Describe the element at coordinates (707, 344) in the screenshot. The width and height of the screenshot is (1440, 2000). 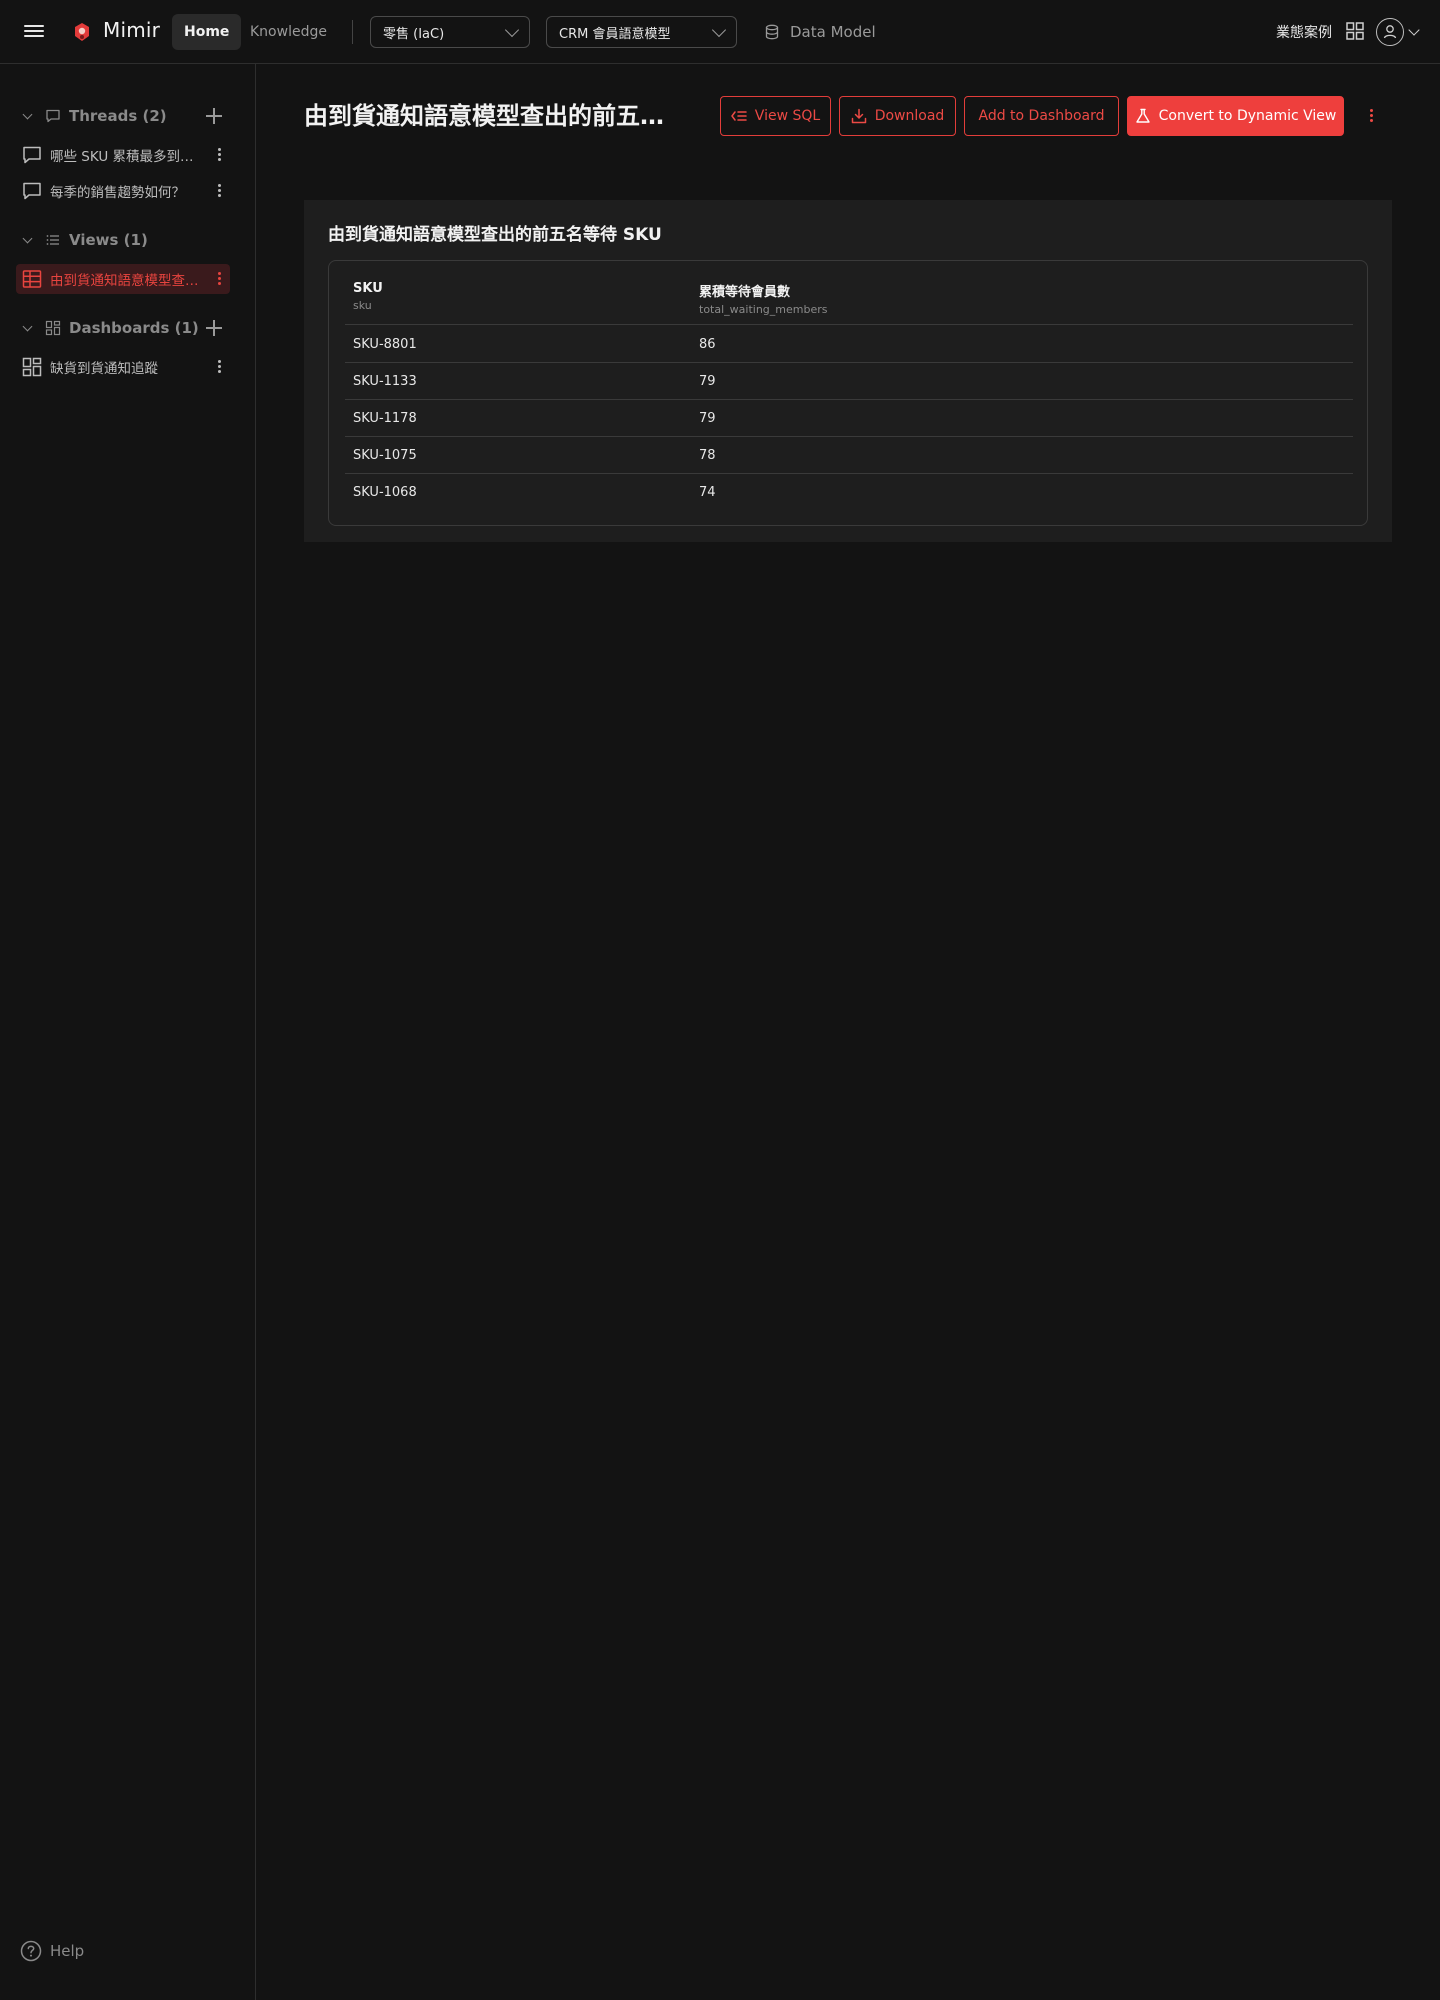
I see `table-cell: 86` at that location.